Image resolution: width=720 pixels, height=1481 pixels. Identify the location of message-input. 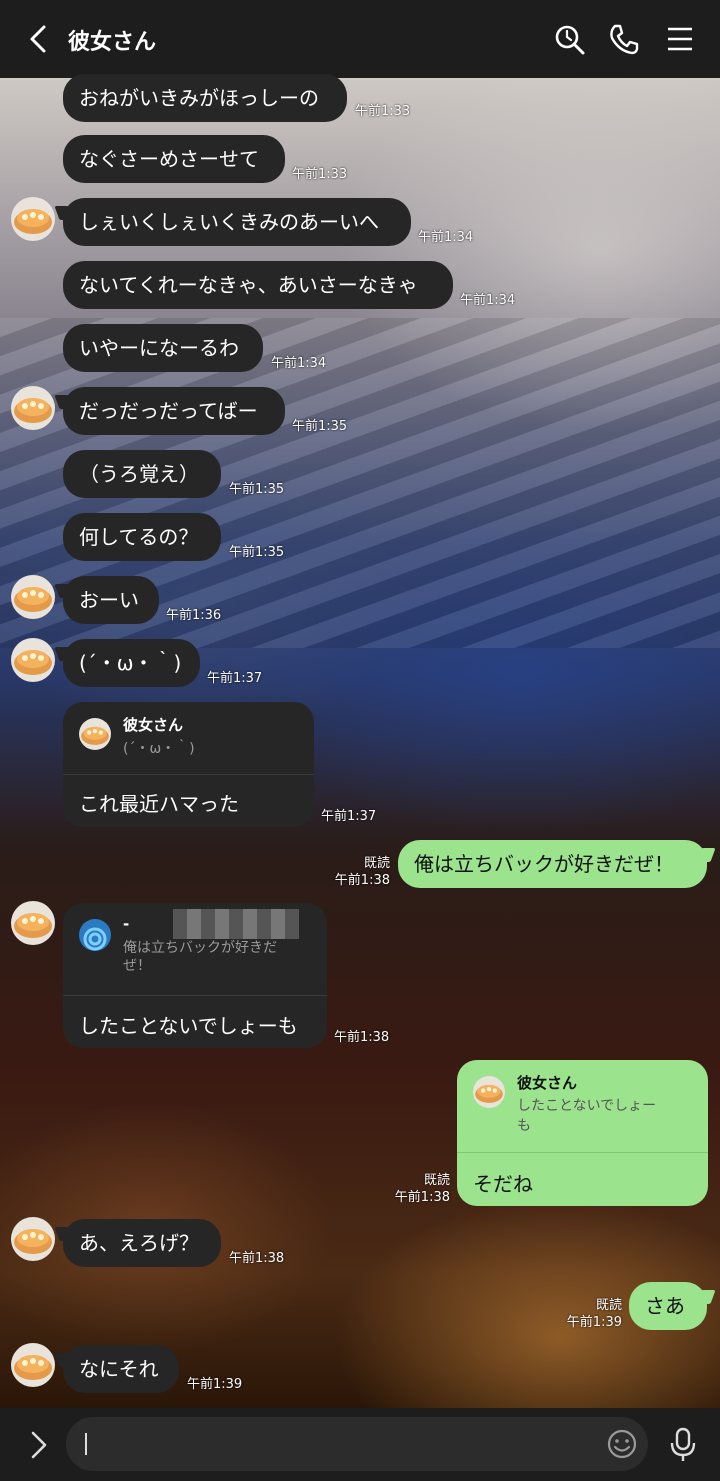
(357, 1444).